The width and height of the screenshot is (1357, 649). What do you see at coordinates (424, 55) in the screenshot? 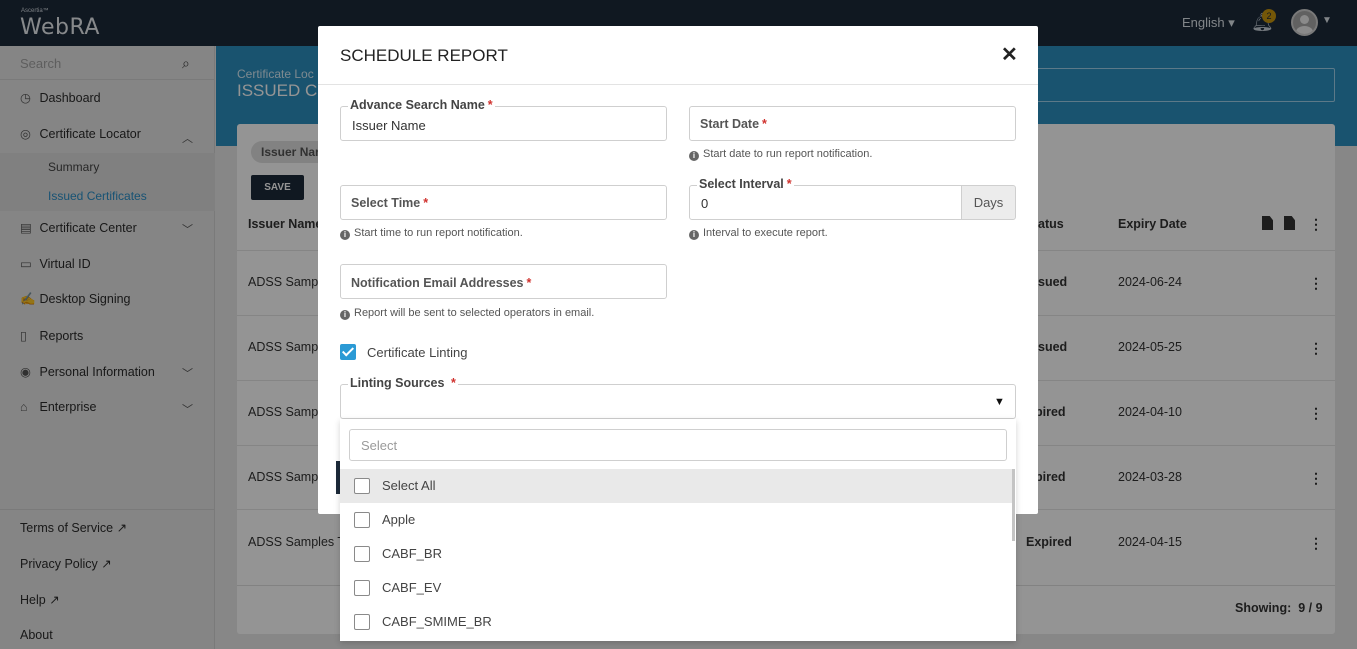
I see `dialog-title: SCHEDULE REPORT` at bounding box center [424, 55].